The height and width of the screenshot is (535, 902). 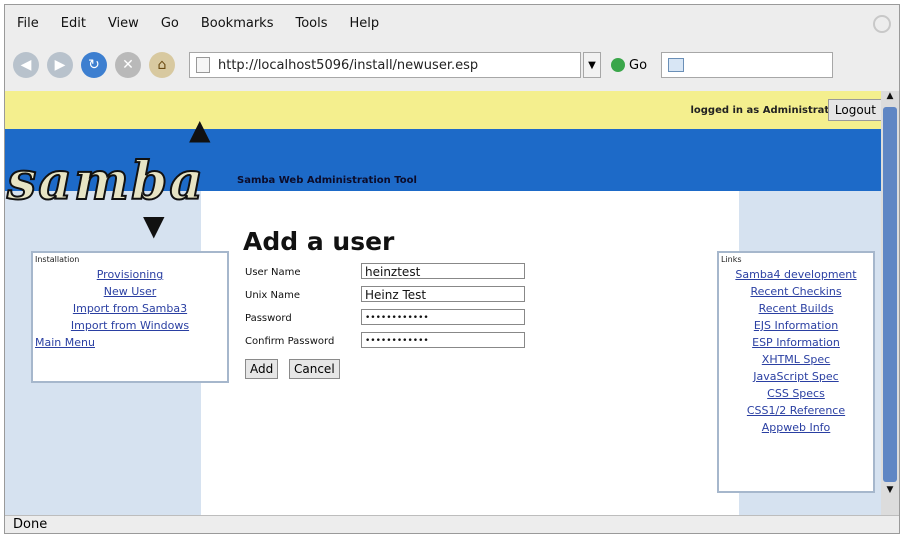 I want to click on down-arrow-icon: ▼, so click(x=154, y=225).